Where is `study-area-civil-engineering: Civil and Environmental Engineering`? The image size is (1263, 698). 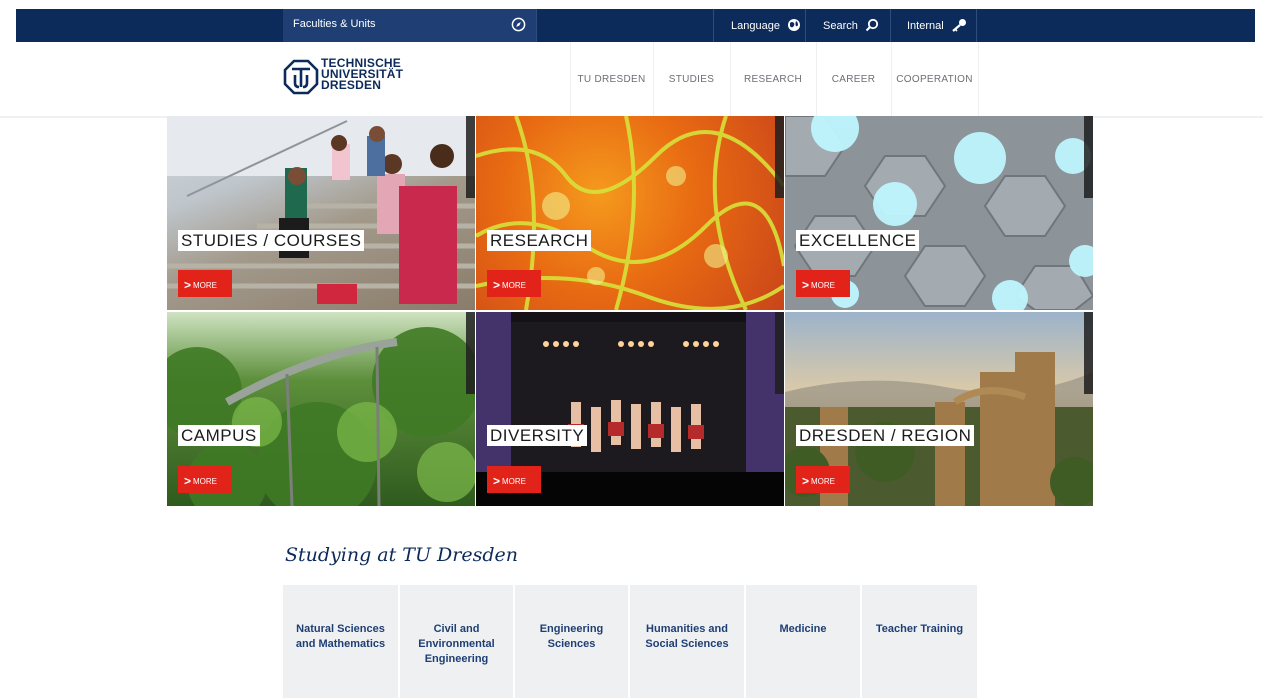 study-area-civil-engineering: Civil and Environmental Engineering is located at coordinates (456, 641).